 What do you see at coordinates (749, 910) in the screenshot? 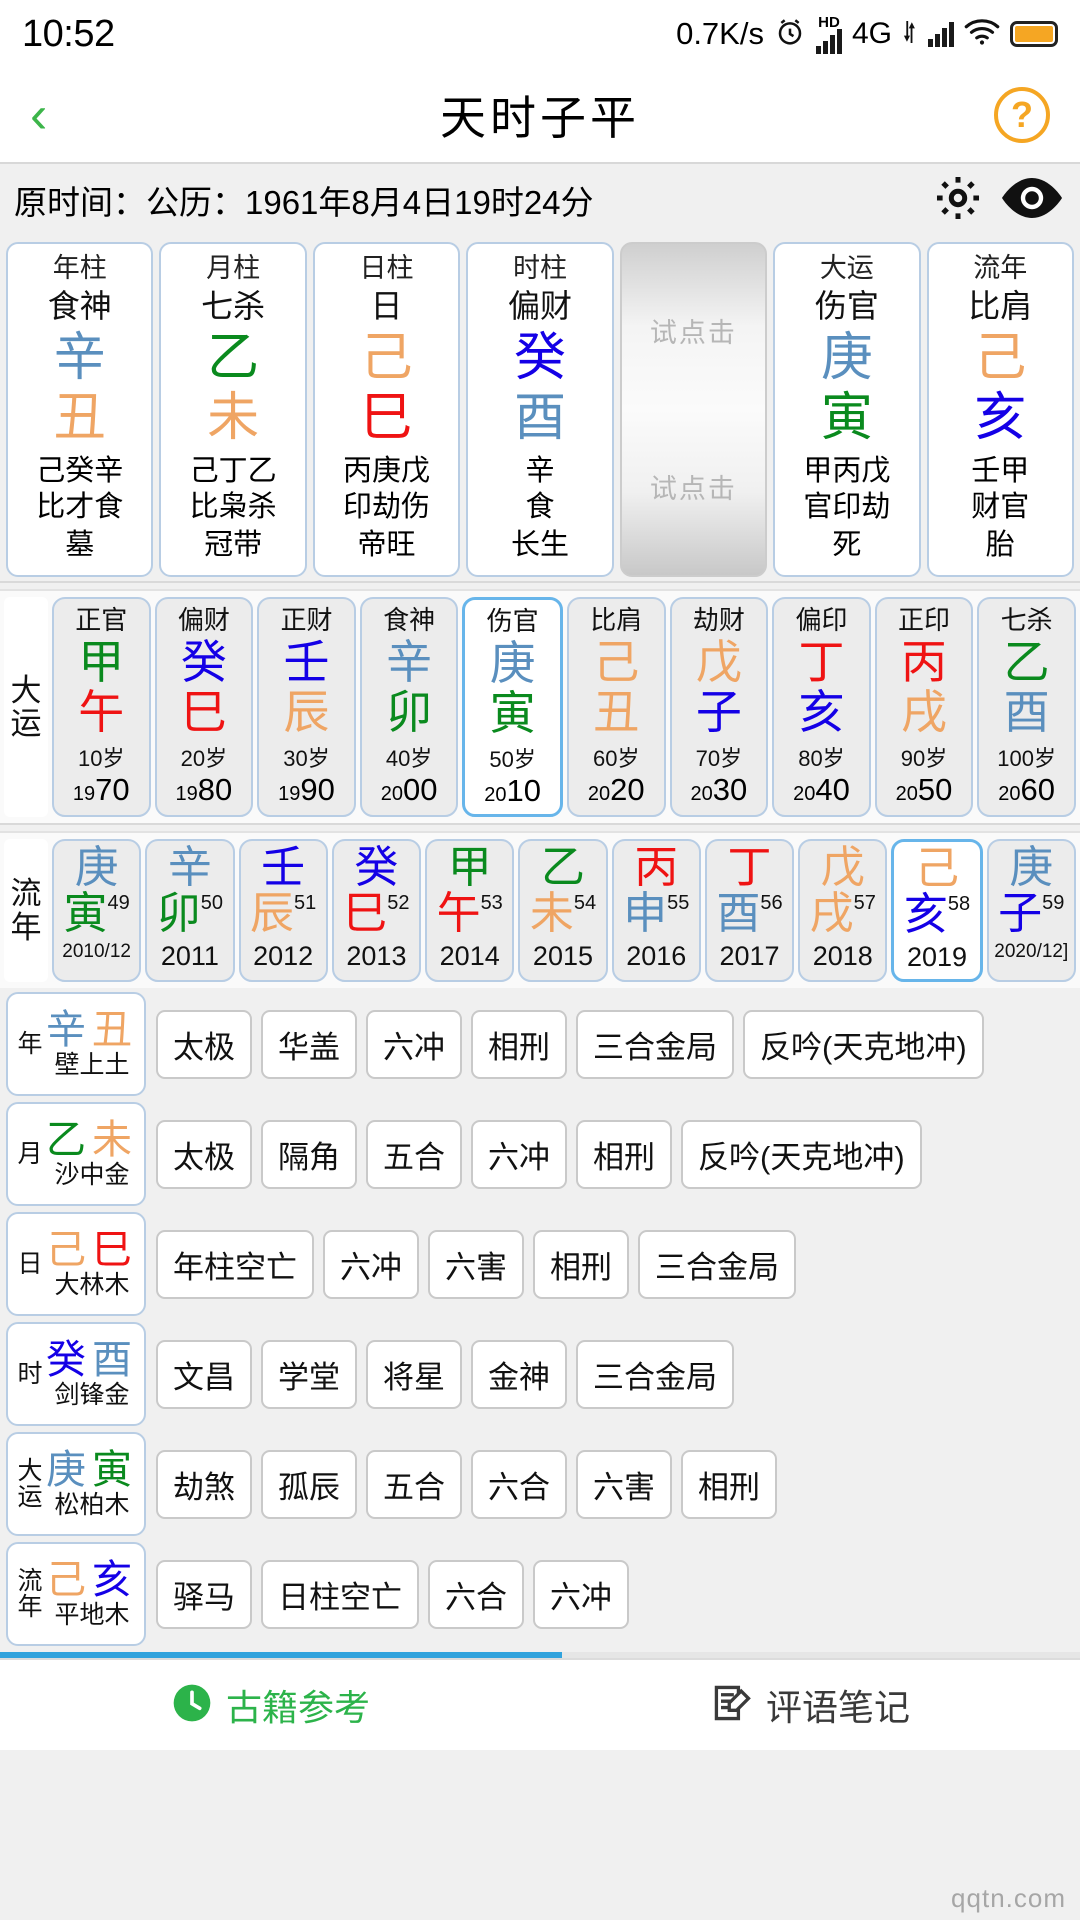
I see `liunian-card: 丁酉 56 2017` at bounding box center [749, 910].